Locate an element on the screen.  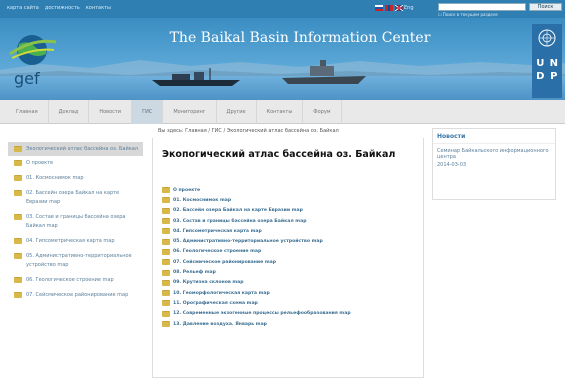
list-item: 04. Гипсометрическая карта map is located at coordinates (292, 231).